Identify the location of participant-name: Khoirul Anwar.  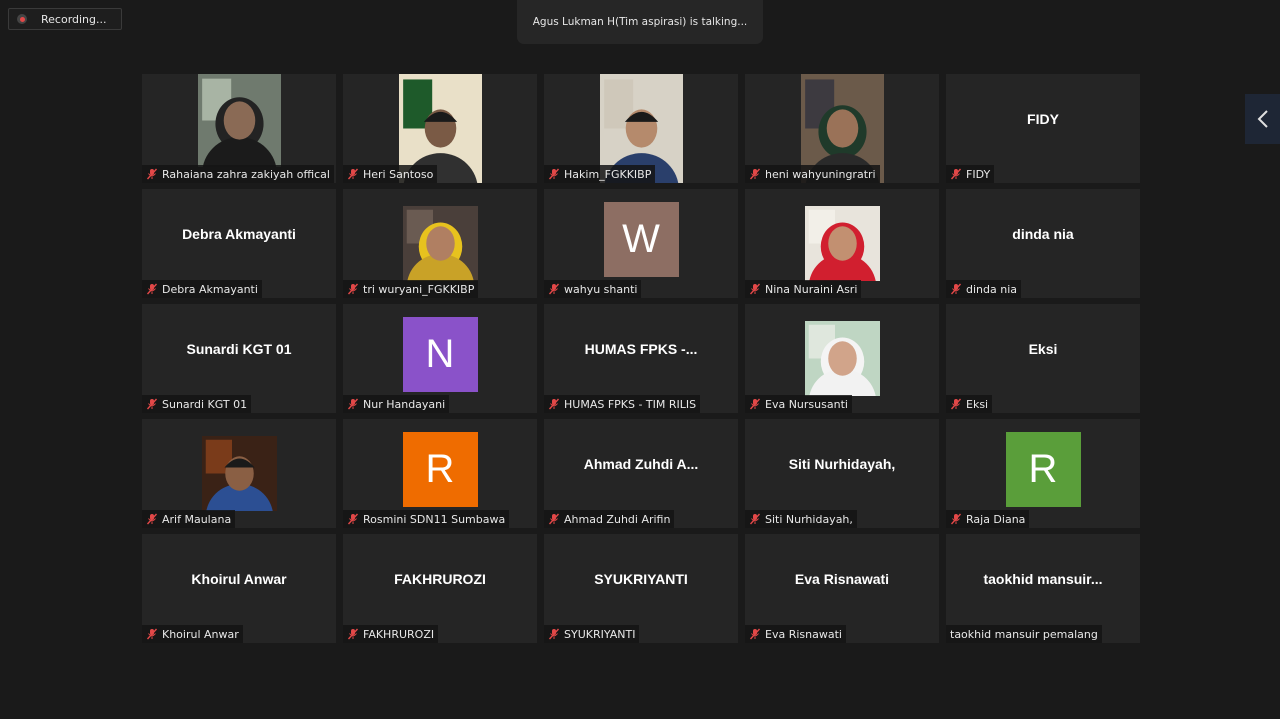
(200, 634).